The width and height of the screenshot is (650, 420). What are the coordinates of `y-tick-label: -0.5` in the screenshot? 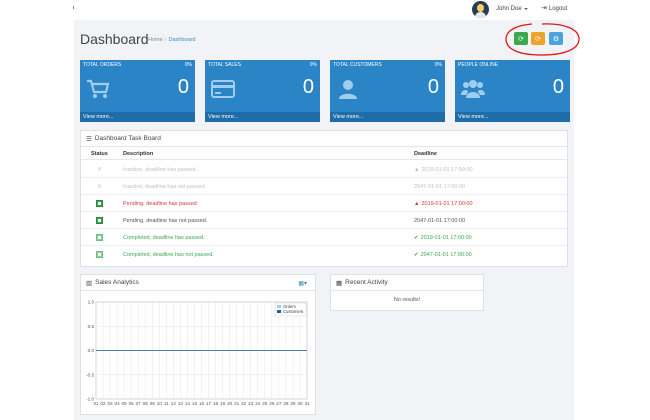 It's located at (90, 374).